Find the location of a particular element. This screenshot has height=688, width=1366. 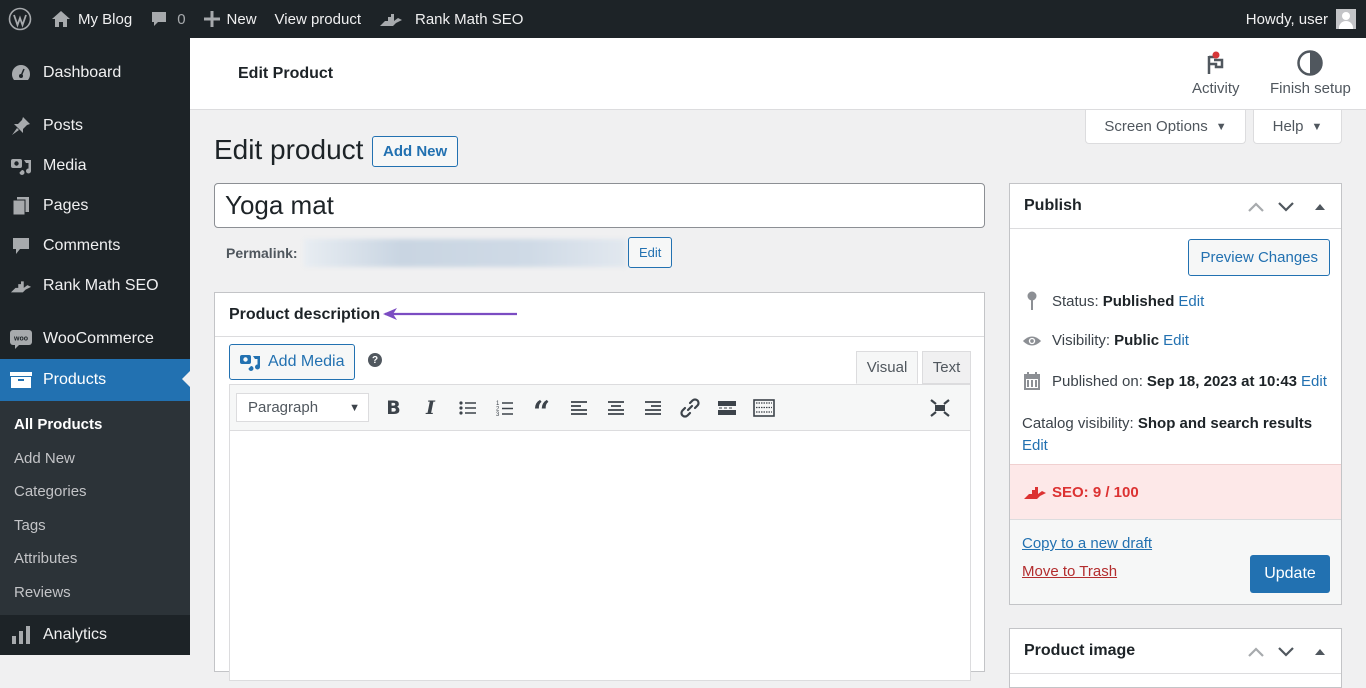

plus-icon is located at coordinates (211, 19).